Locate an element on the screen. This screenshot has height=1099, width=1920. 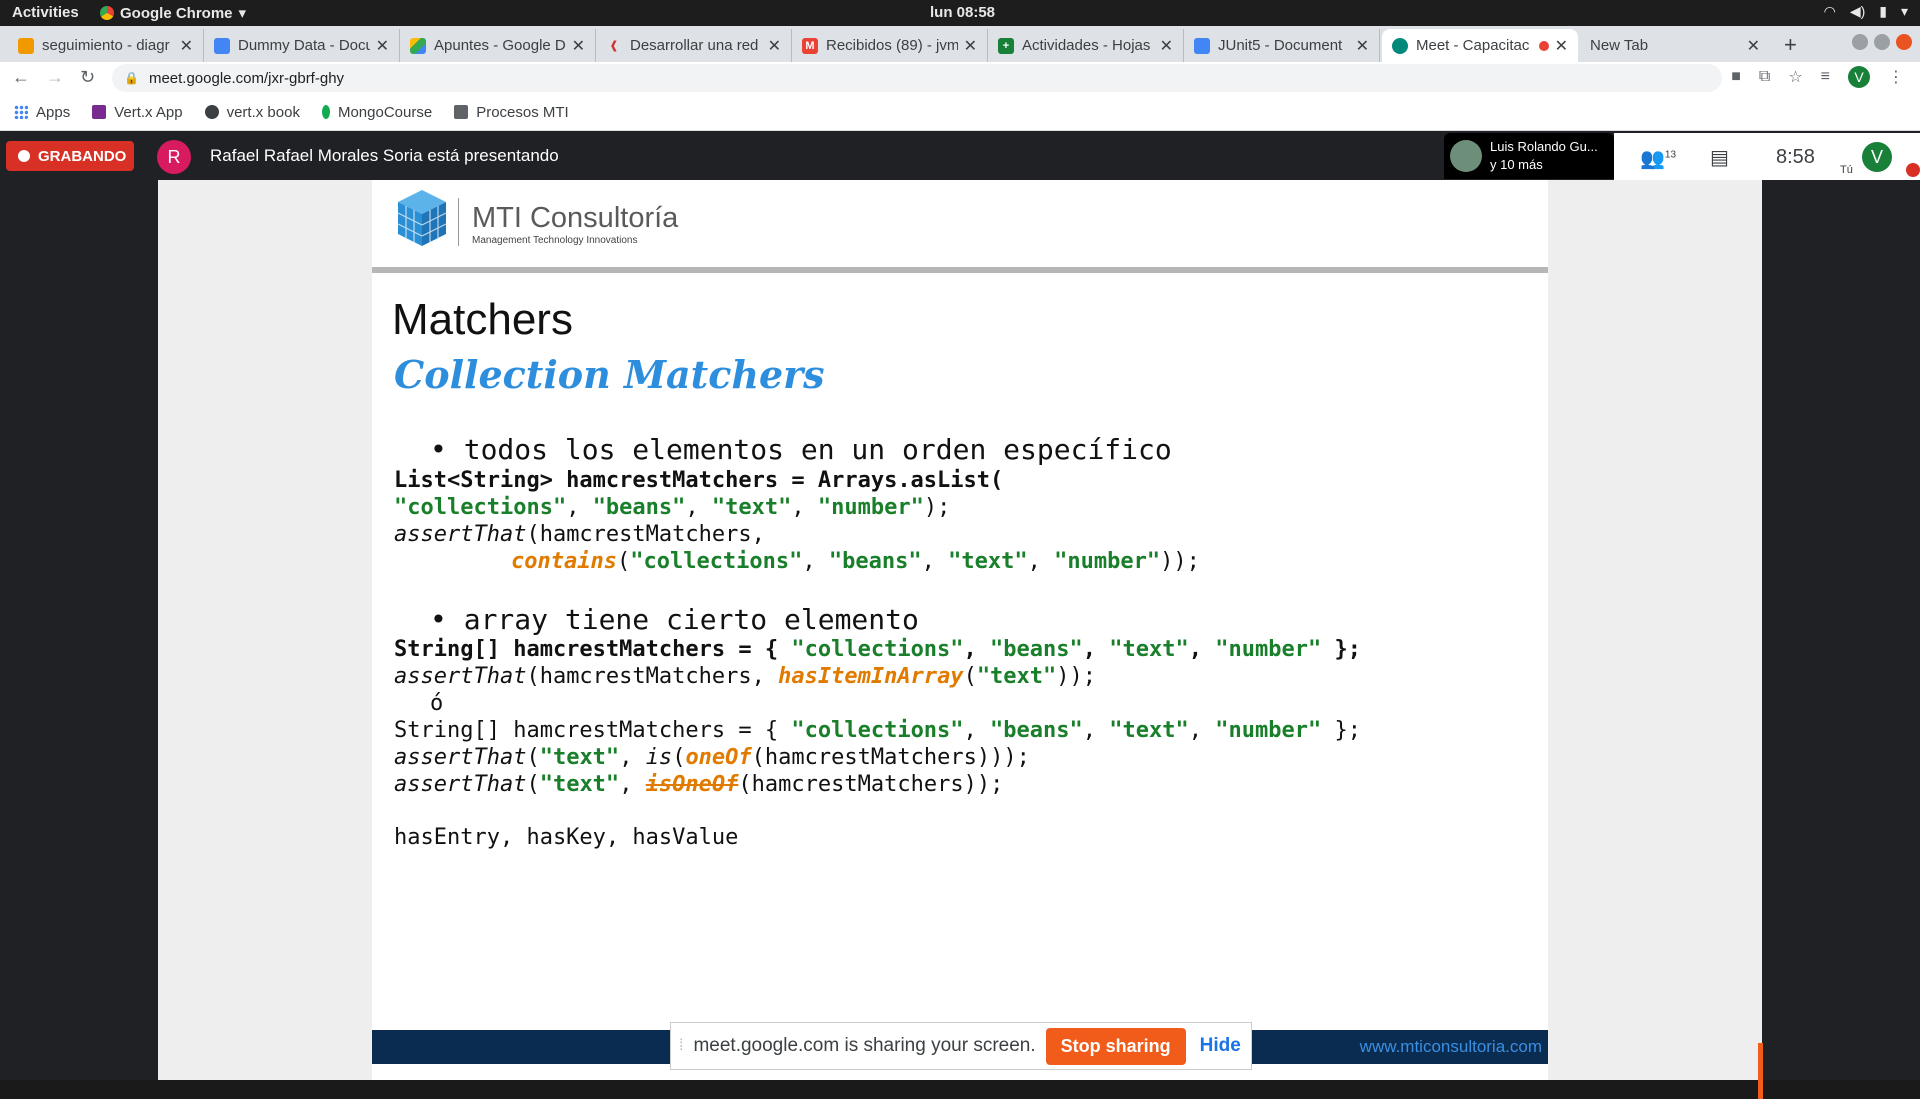
self-label: Tú is located at coordinates (1846, 170).